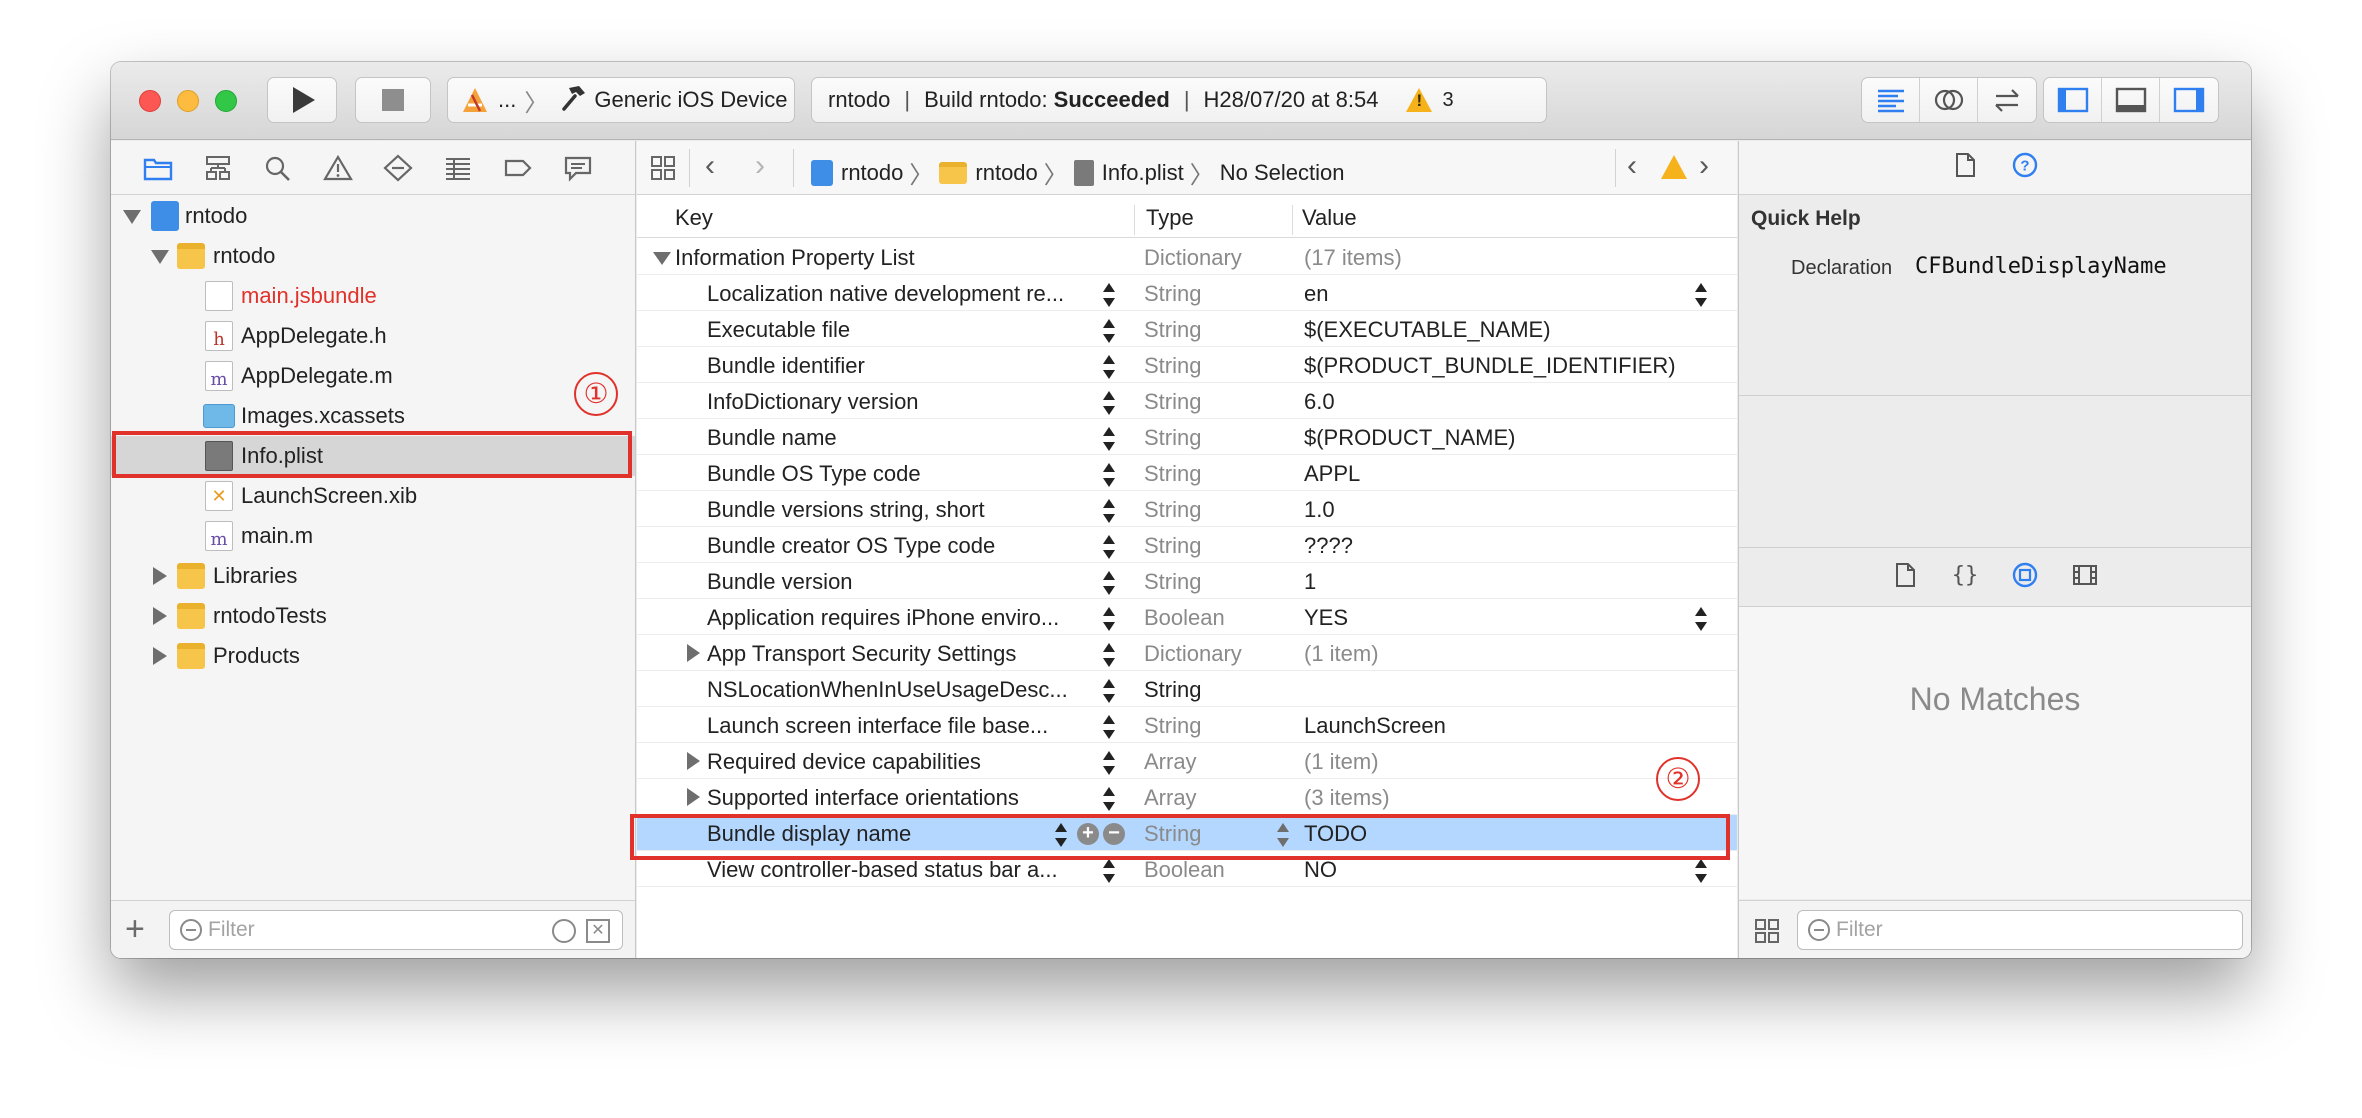 This screenshot has width=2362, height=1118. Describe the element at coordinates (2007, 100) in the screenshot. I see `version-editor-button` at that location.